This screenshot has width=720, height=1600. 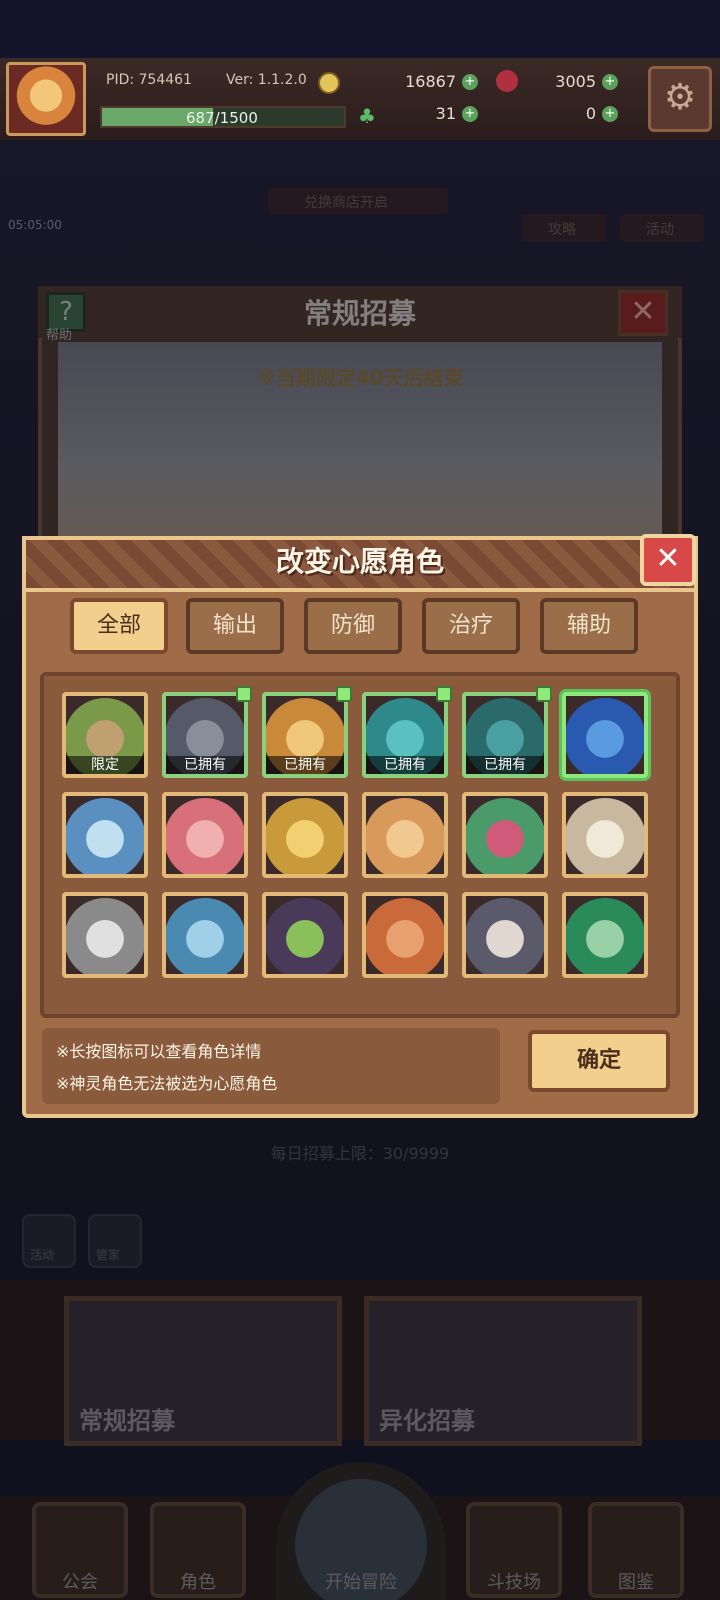 What do you see at coordinates (599, 1061) in the screenshot?
I see `confirm-button: 确定` at bounding box center [599, 1061].